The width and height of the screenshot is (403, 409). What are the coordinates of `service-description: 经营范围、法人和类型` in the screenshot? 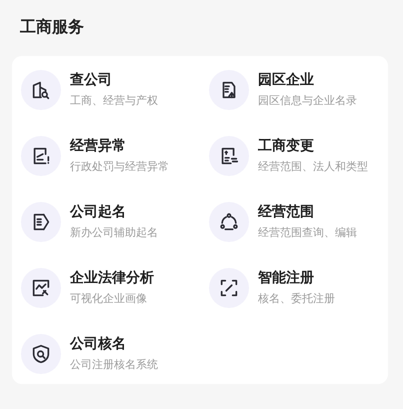 It's located at (313, 167).